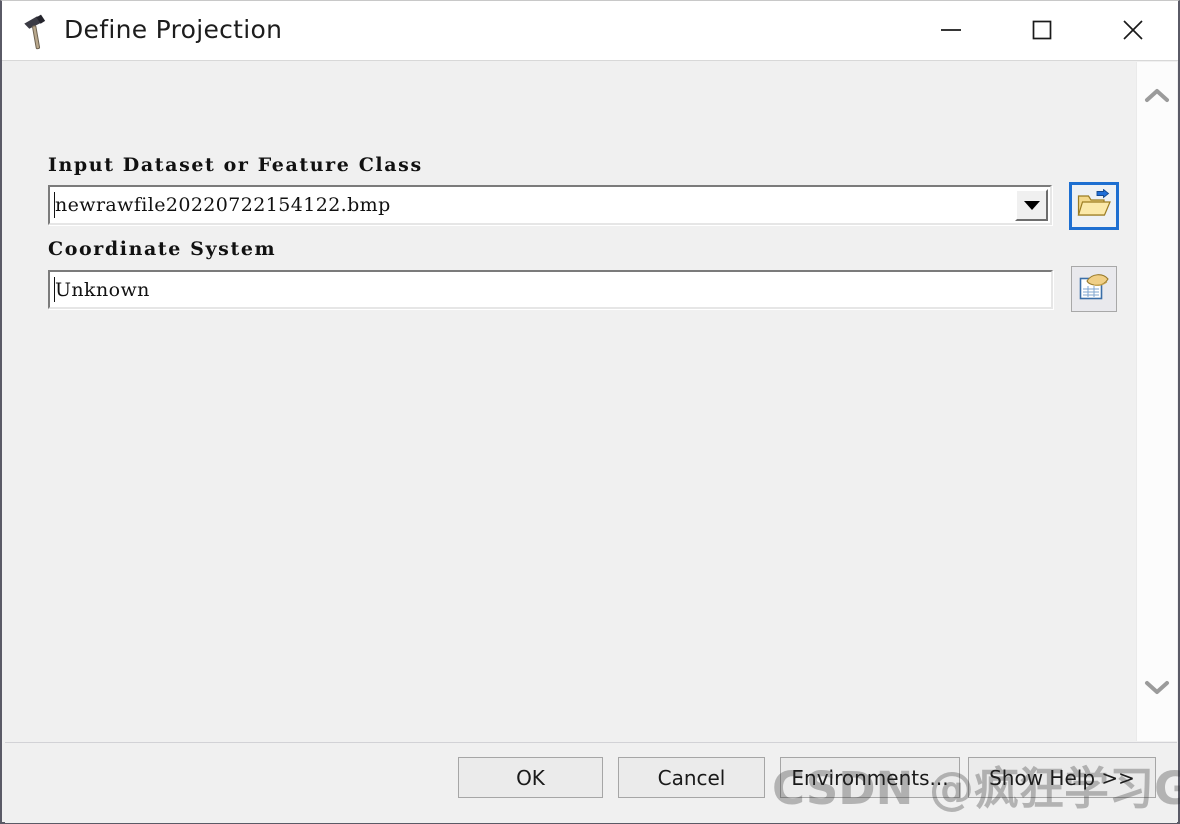 This screenshot has height=824, width=1180. Describe the element at coordinates (1156, 401) in the screenshot. I see `vertical-scrollbar` at that location.